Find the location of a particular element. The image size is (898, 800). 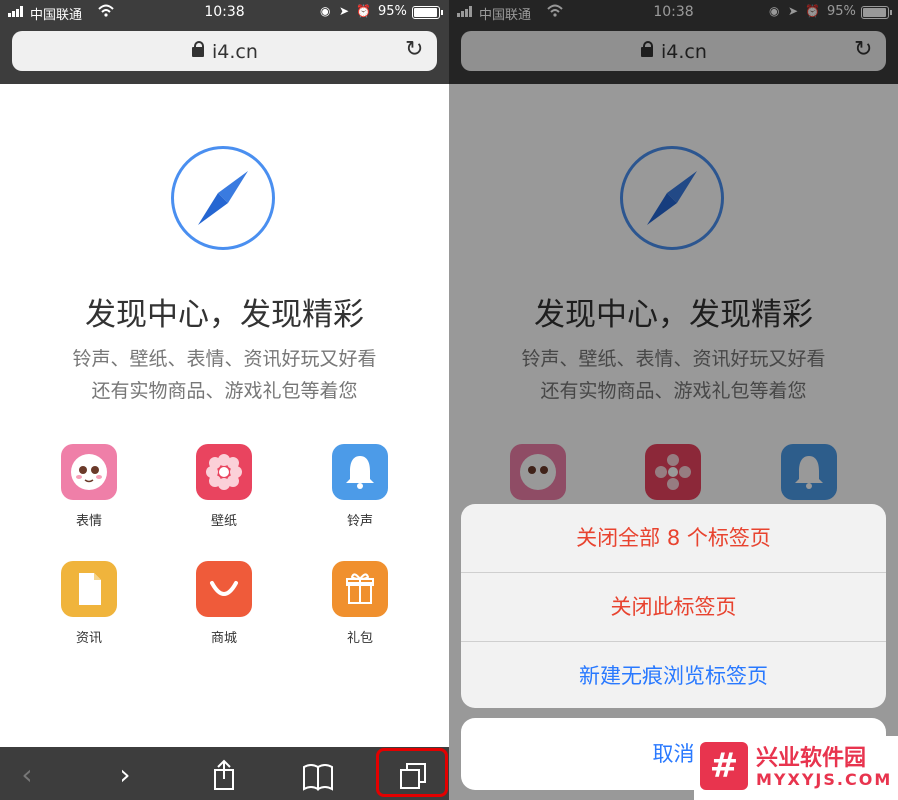

tile-news is located at coordinates (89, 589).